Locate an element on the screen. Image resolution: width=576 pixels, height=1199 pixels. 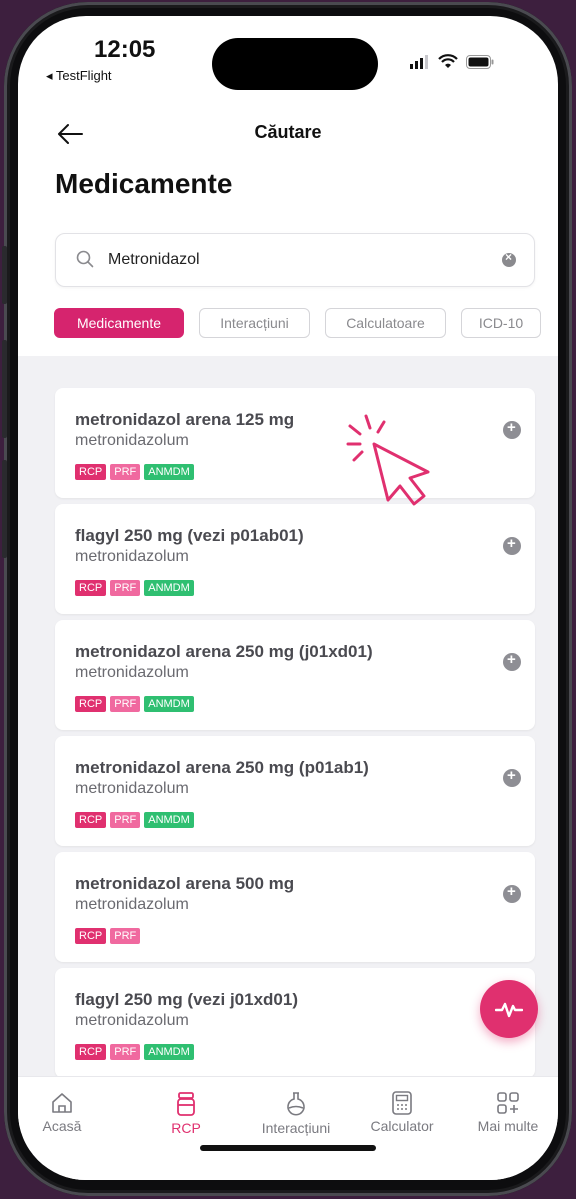
wifi-icon is located at coordinates (448, 61).